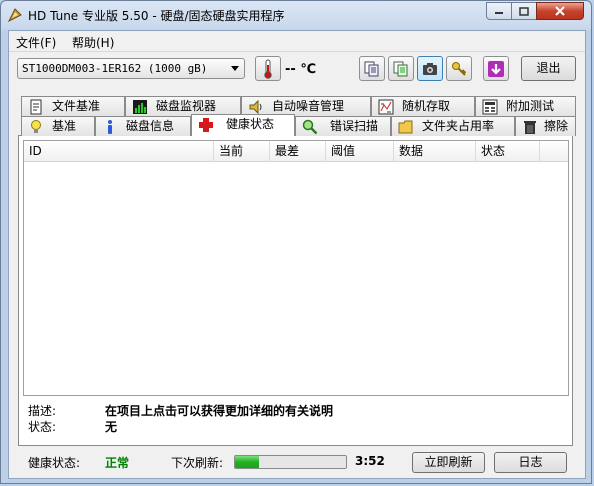 The width and height of the screenshot is (594, 486). What do you see at coordinates (140, 107) in the screenshot?
I see `disk-monitor-icon` at bounding box center [140, 107].